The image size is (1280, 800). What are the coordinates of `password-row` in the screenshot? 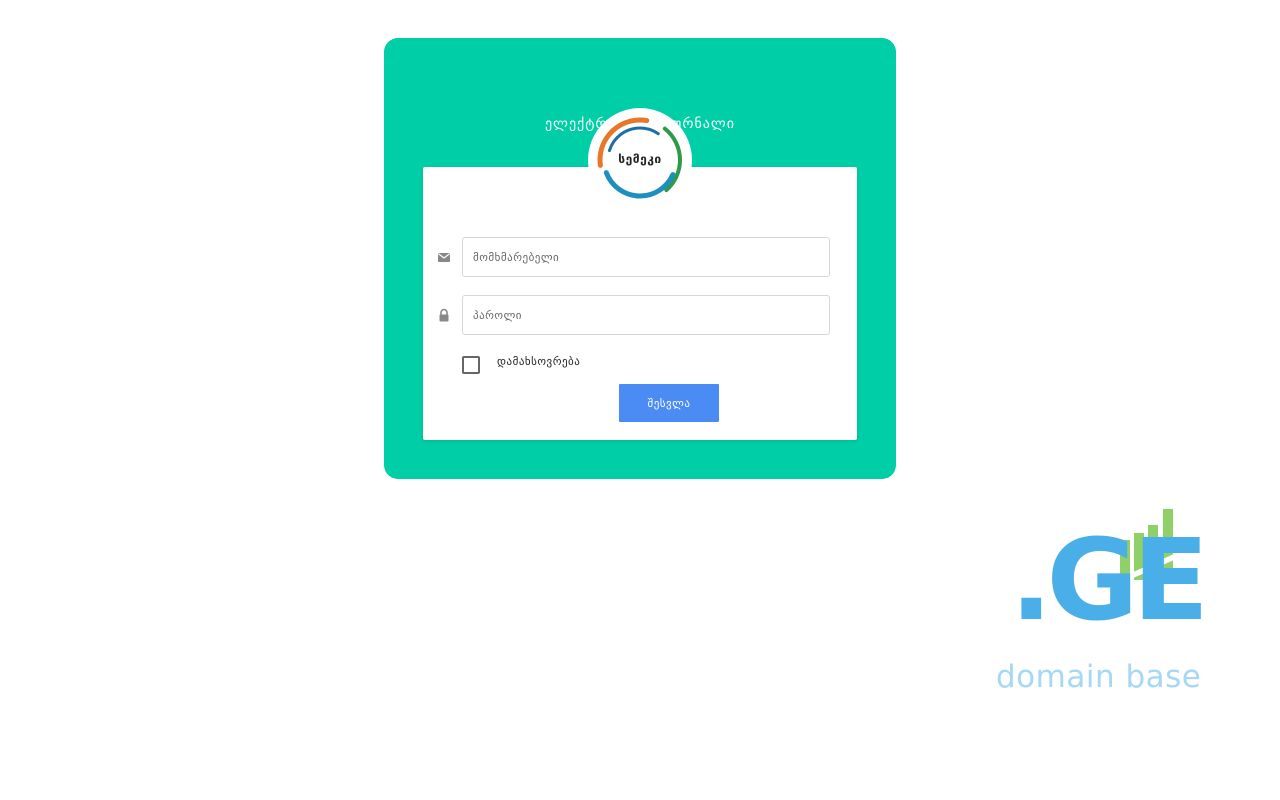 It's located at (640, 315).